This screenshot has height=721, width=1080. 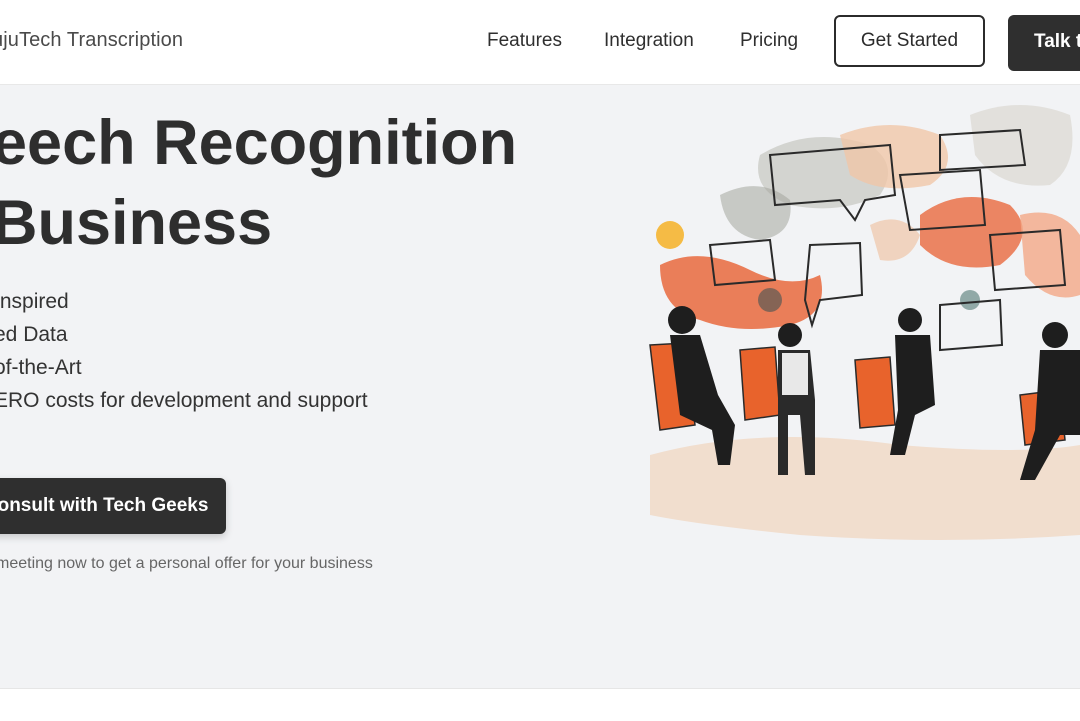 I want to click on paint-splashes, so click(x=868, y=217).